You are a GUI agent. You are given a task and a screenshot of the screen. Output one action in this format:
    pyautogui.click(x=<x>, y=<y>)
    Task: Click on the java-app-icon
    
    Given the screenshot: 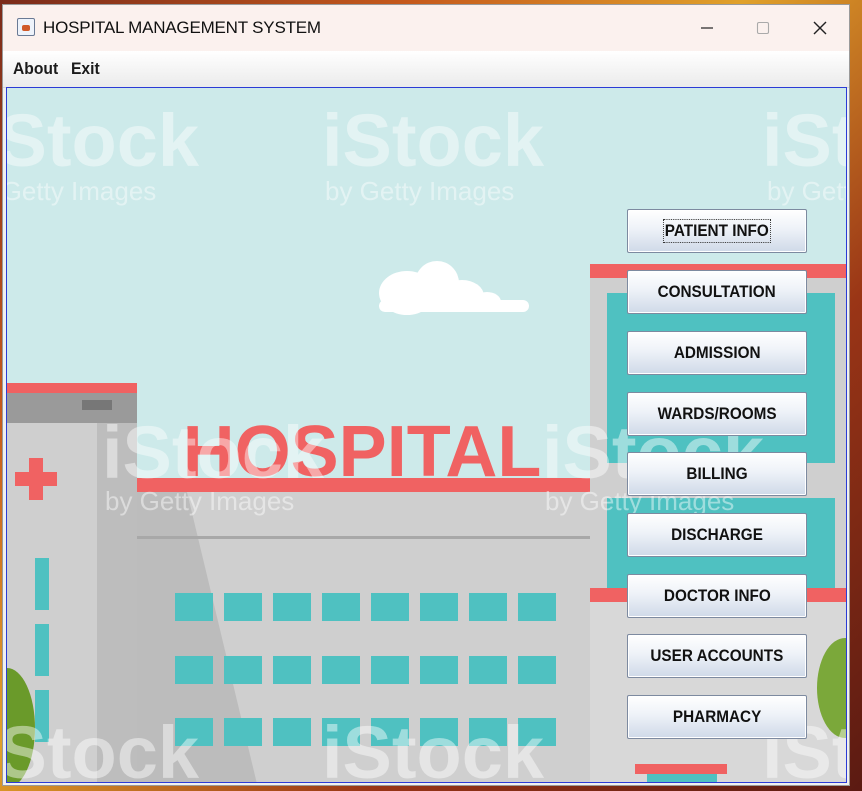 What is the action you would take?
    pyautogui.click(x=26, y=27)
    